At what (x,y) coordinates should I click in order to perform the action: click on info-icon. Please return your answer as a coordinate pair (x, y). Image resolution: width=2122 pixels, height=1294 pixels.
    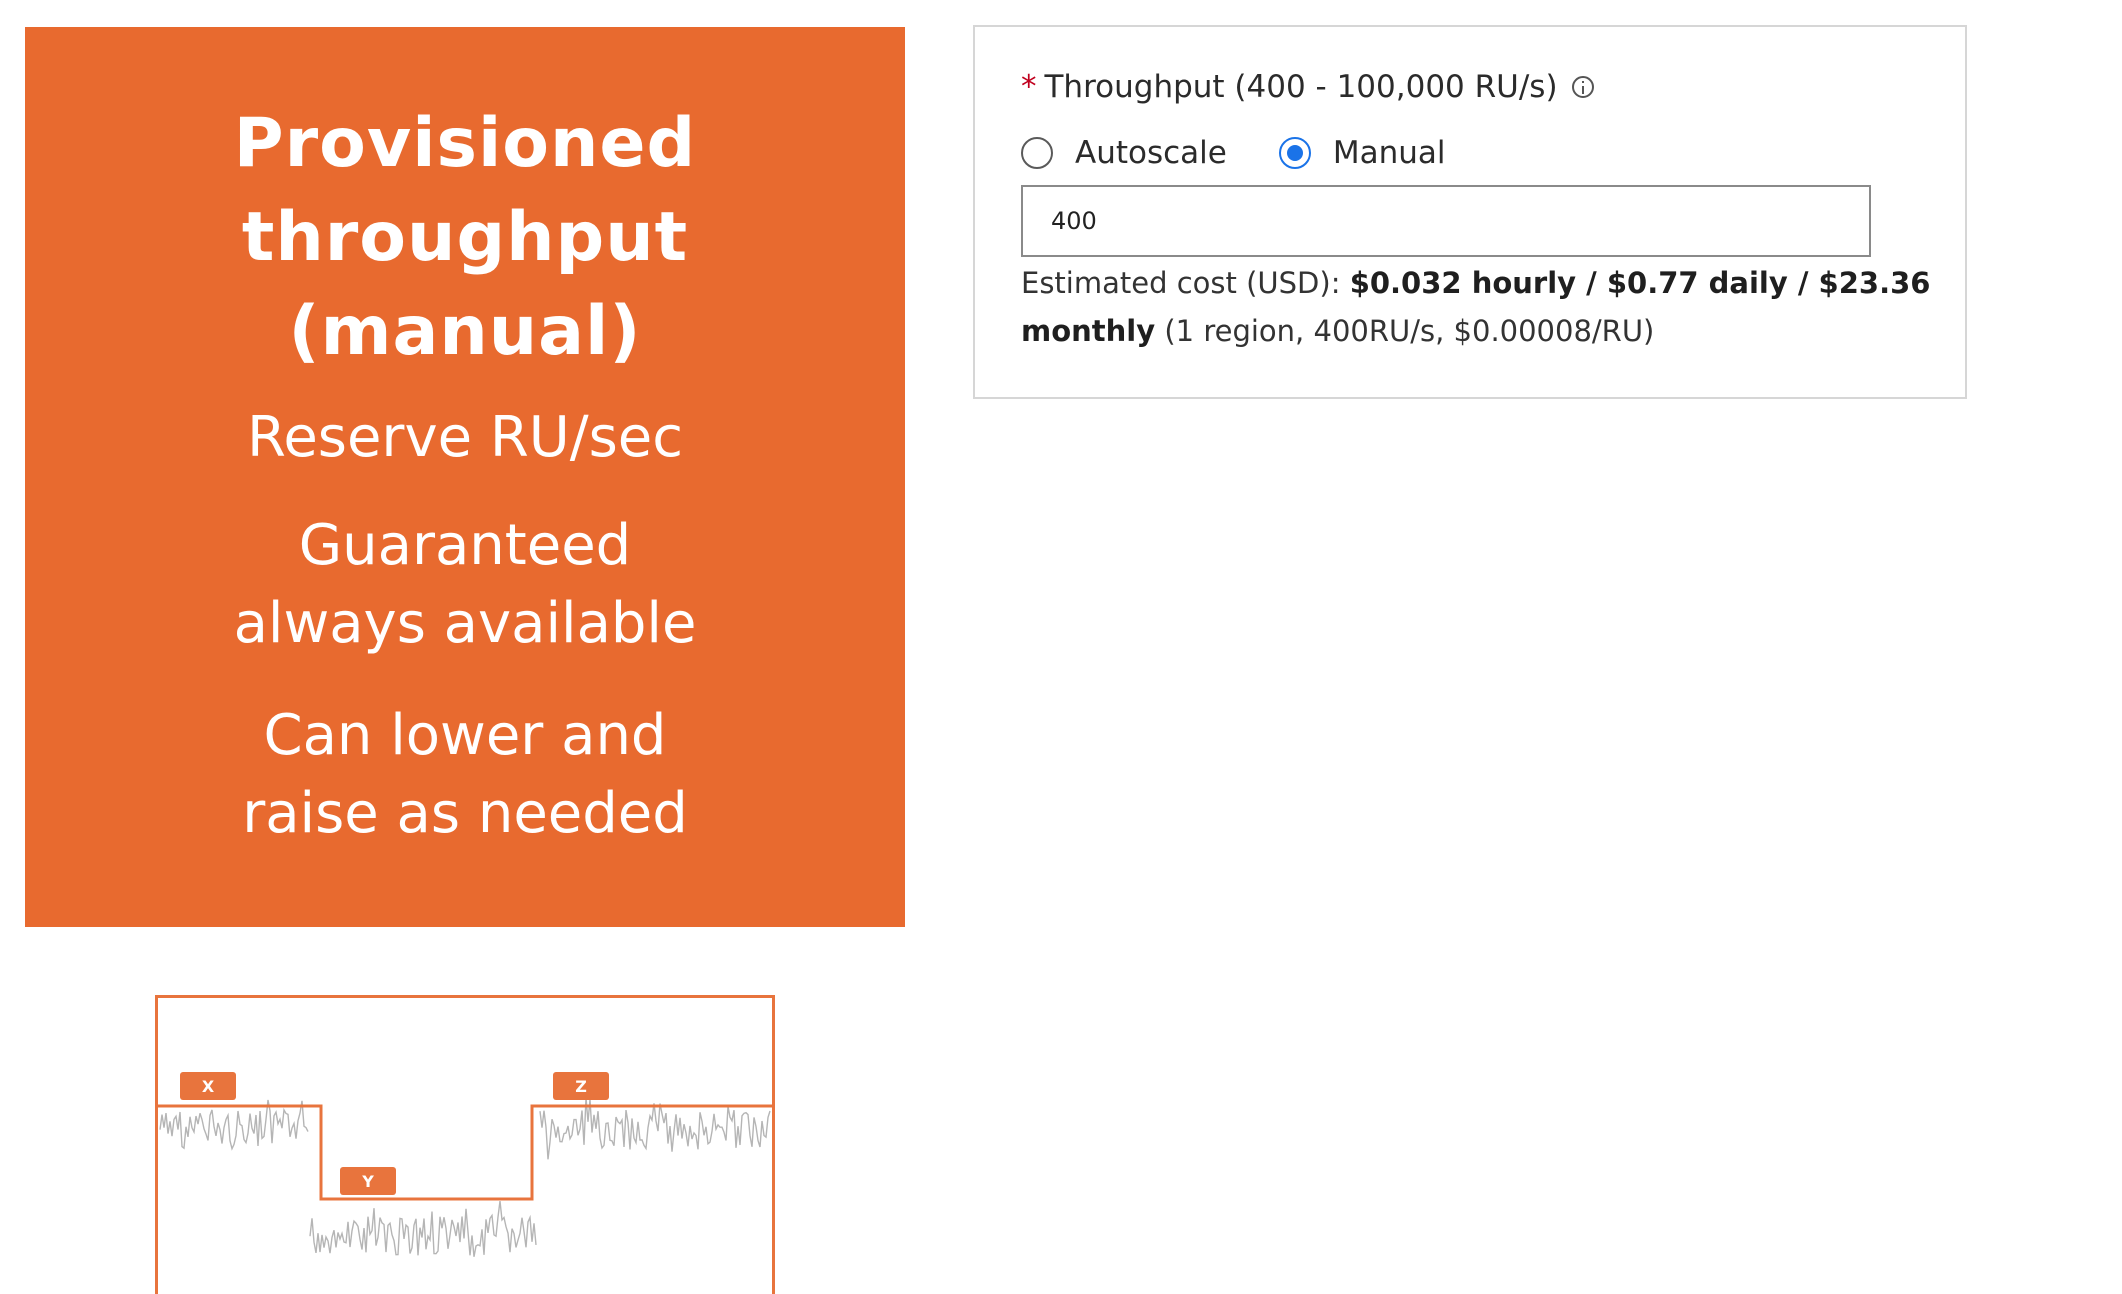
    Looking at the image, I should click on (1582, 87).